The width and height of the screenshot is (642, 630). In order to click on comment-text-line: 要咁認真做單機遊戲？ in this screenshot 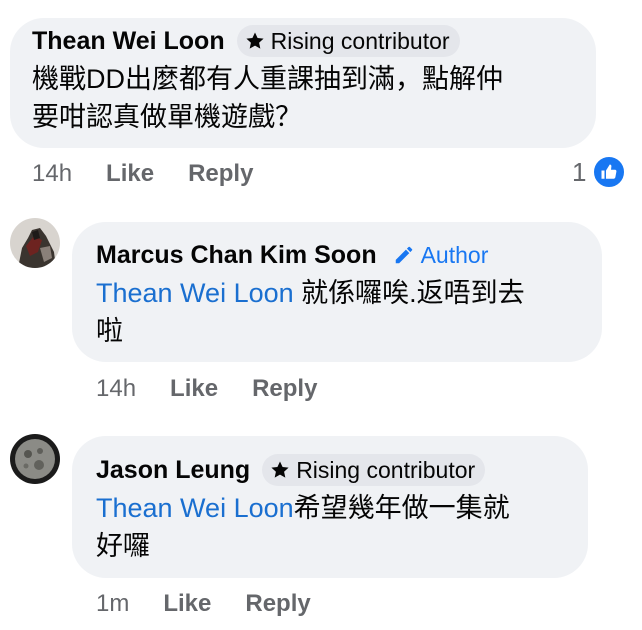, I will do `click(167, 117)`.